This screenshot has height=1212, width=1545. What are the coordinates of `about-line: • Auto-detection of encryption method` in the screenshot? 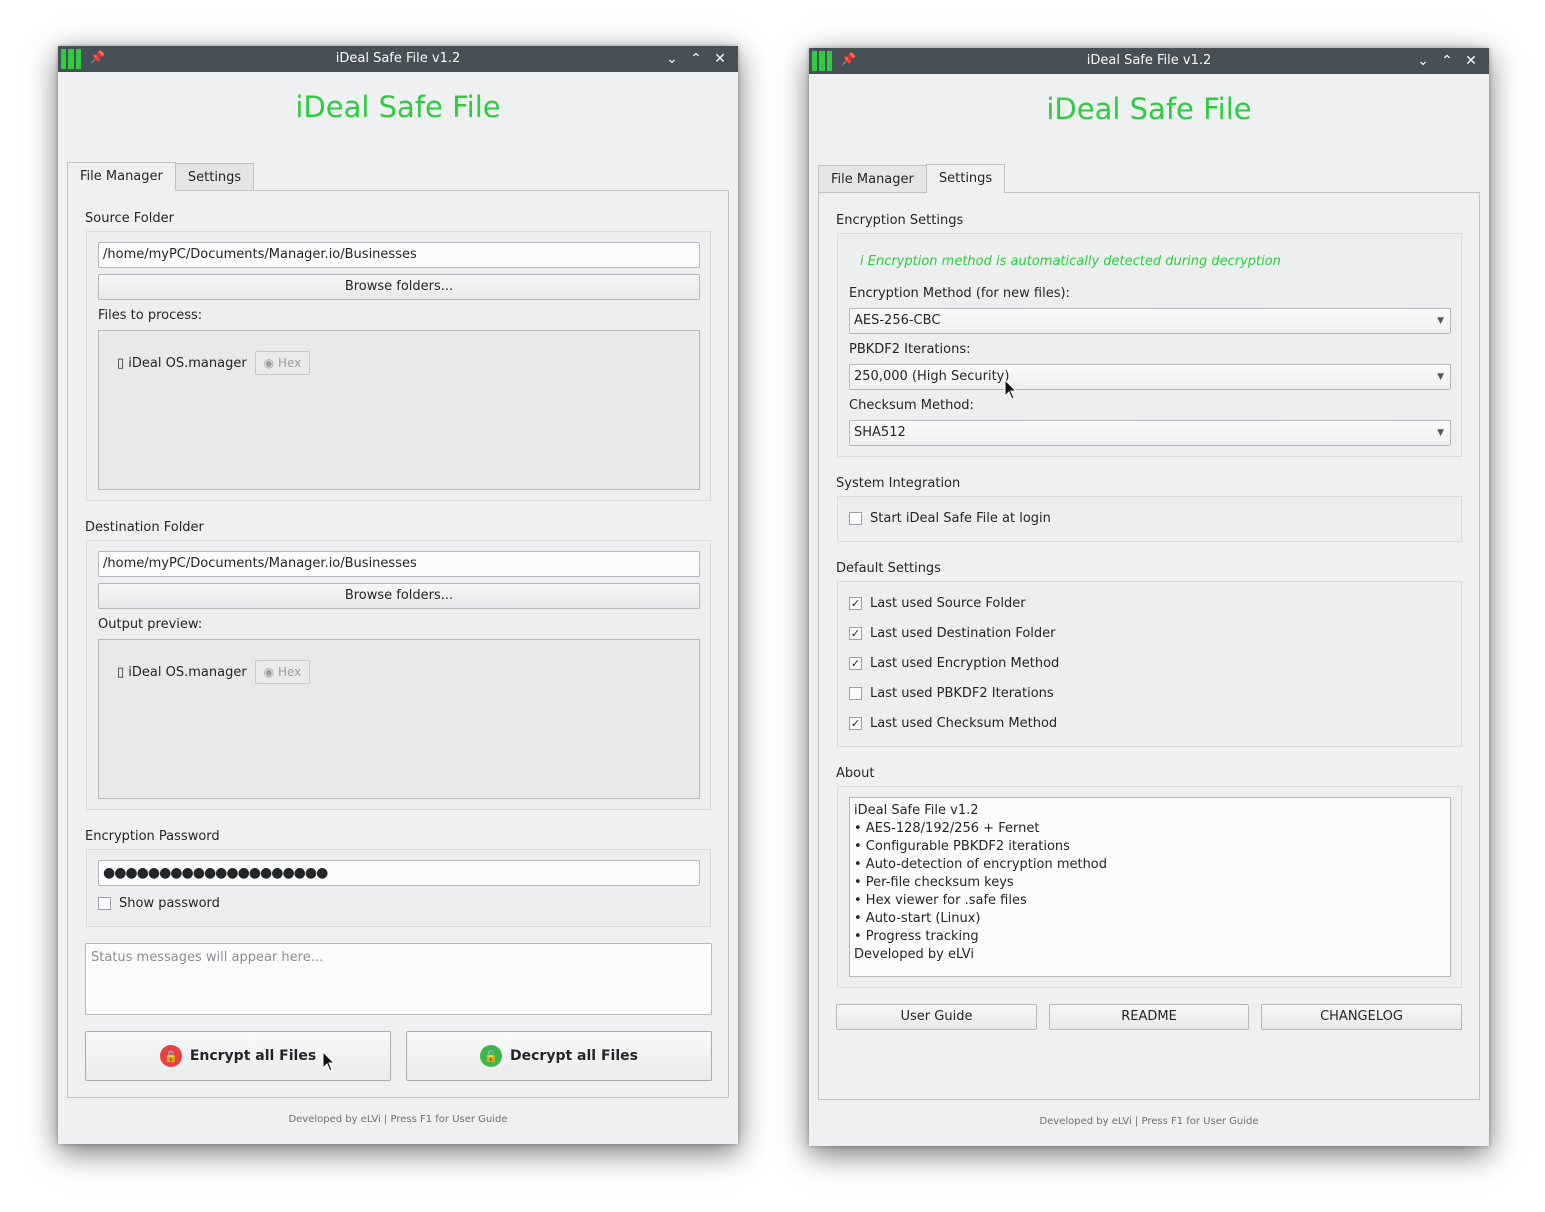 It's located at (981, 864).